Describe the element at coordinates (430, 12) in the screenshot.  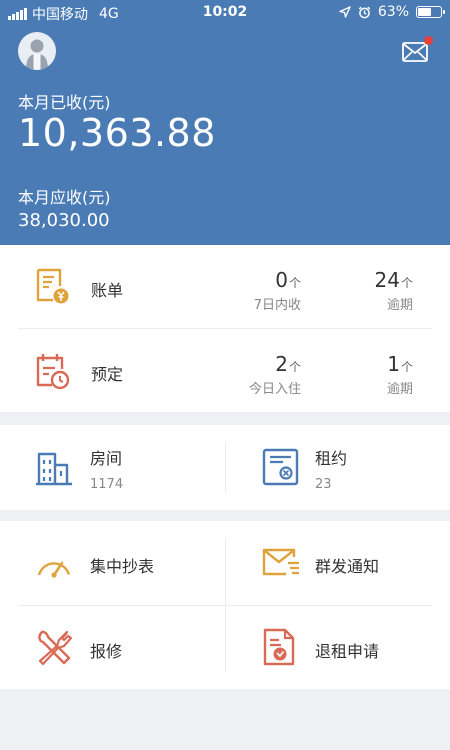
I see `battery-icon` at that location.